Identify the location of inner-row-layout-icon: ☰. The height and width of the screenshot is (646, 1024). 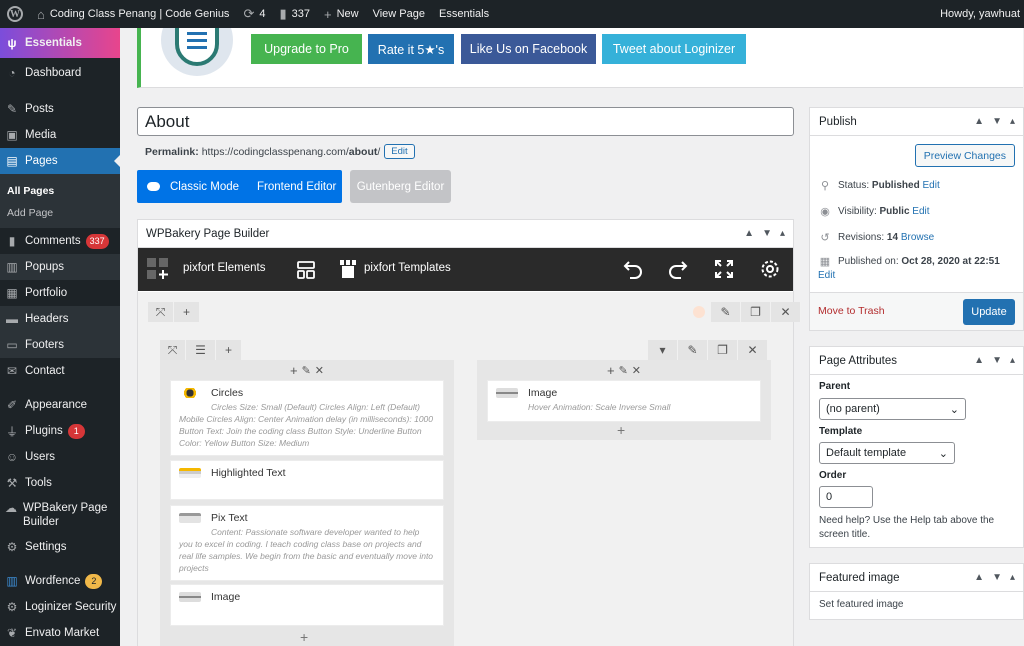
(201, 350).